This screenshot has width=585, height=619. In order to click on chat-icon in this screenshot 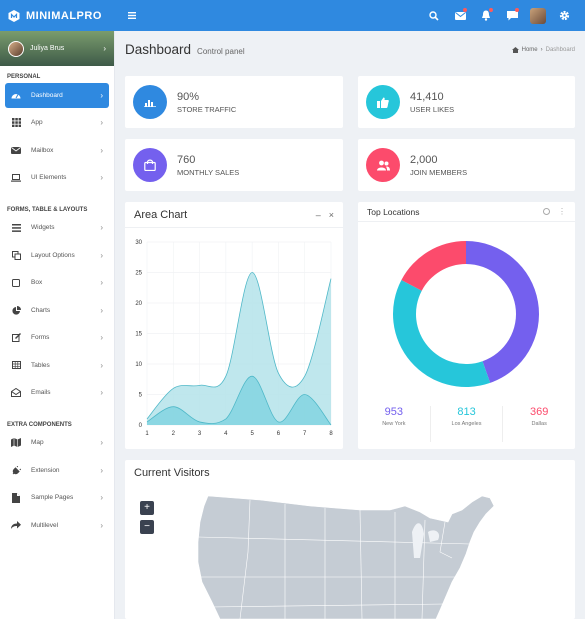, I will do `click(512, 15)`.